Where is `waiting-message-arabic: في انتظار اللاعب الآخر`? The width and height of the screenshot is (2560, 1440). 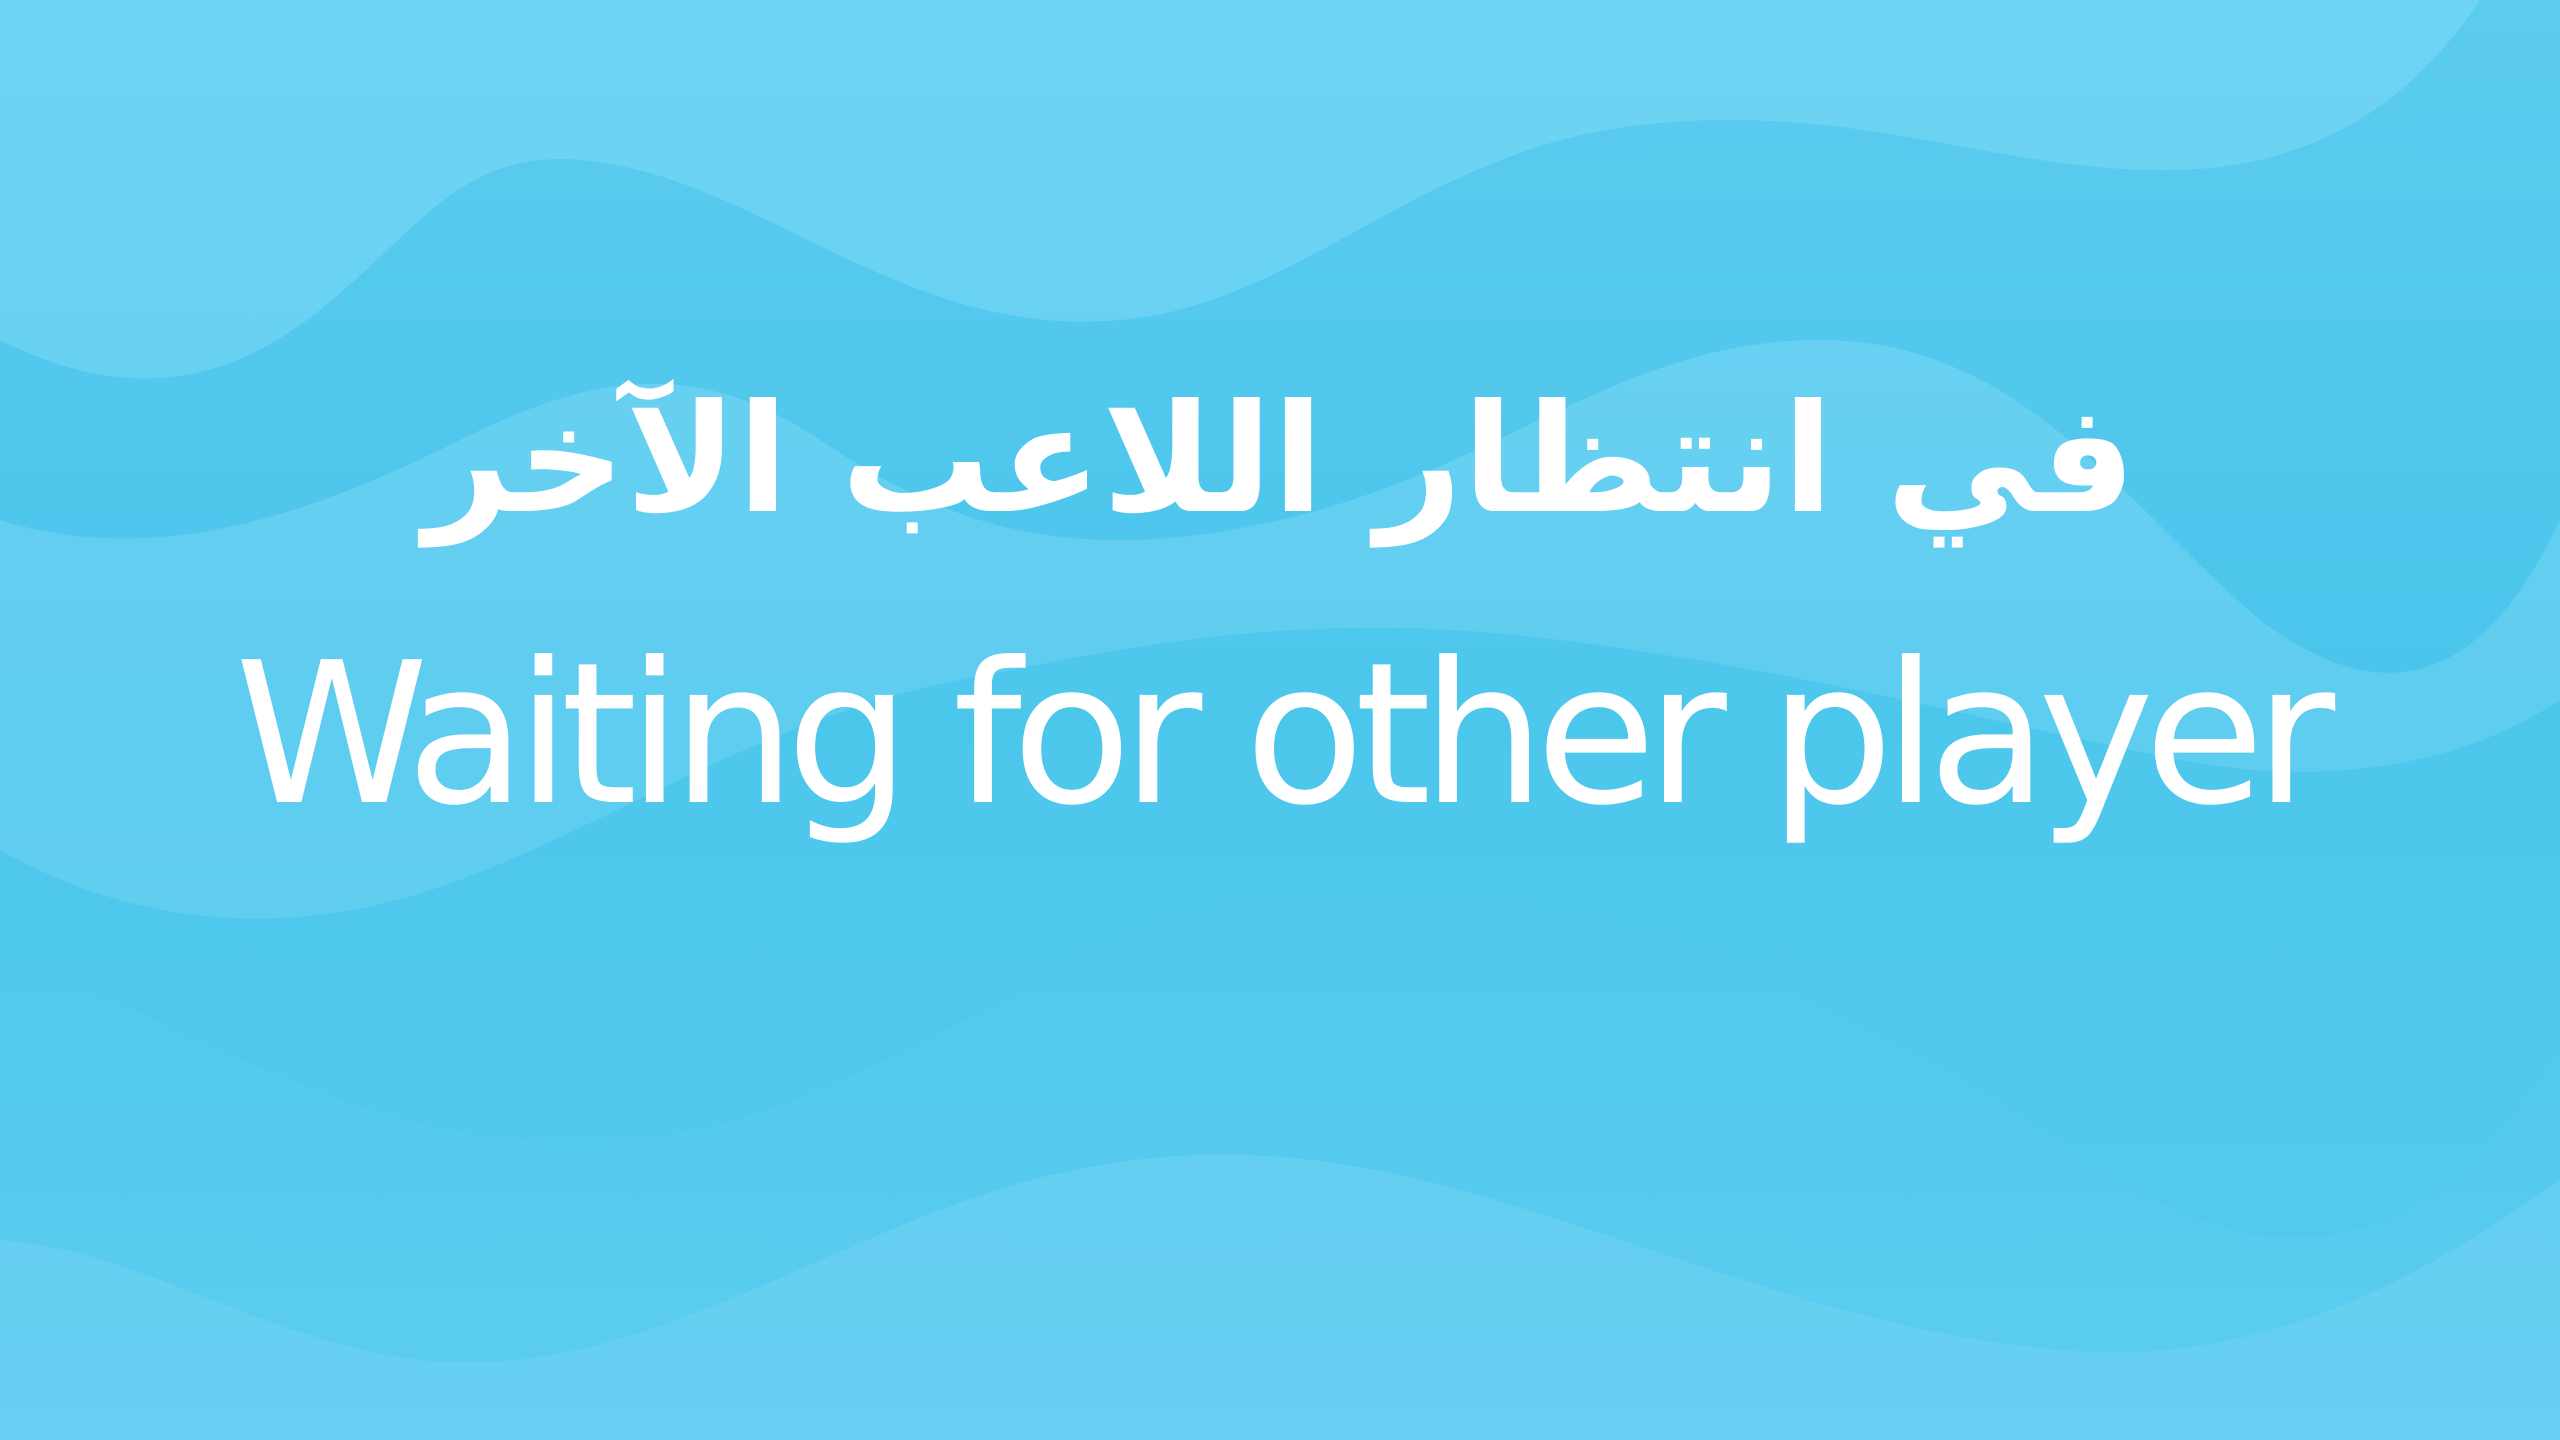
waiting-message-arabic: في انتظار اللاعب الآخر is located at coordinates (1280, 460).